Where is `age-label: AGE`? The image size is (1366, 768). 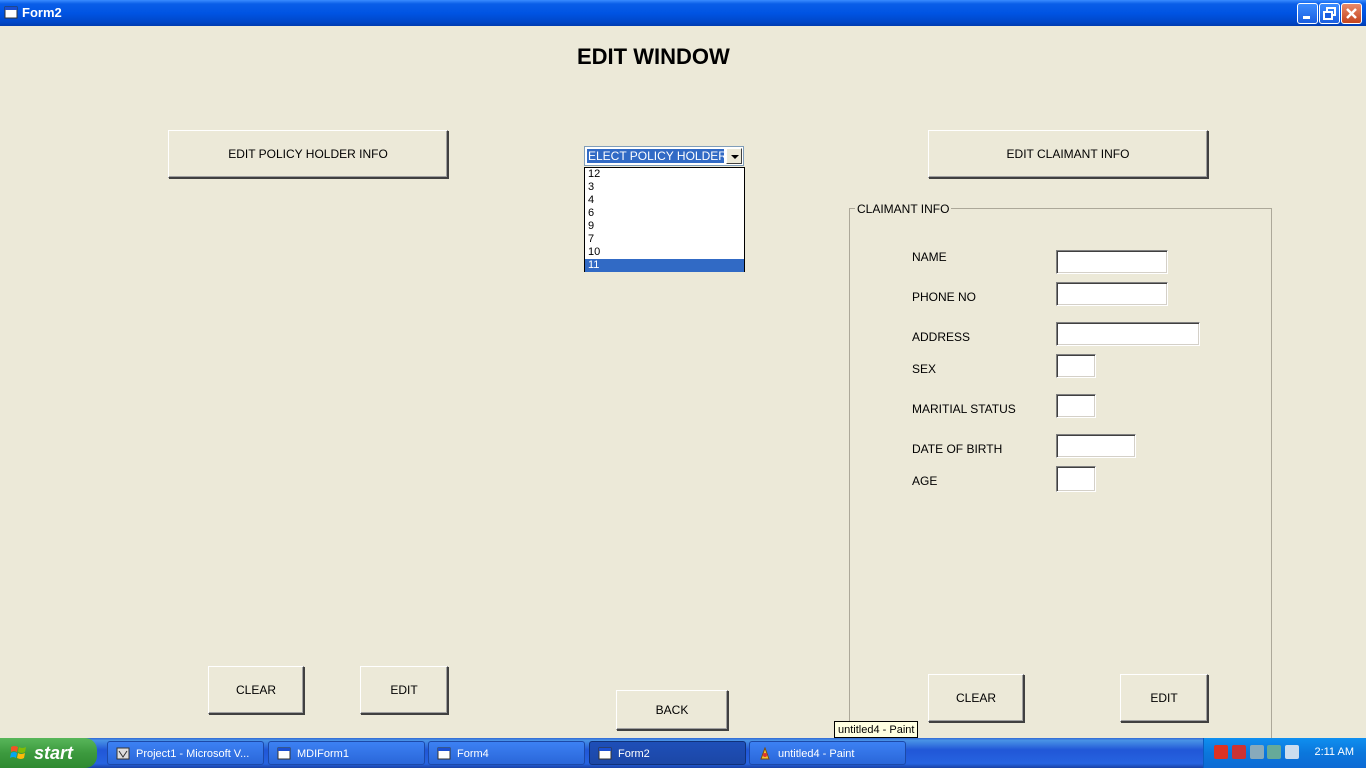
age-label: AGE is located at coordinates (925, 481).